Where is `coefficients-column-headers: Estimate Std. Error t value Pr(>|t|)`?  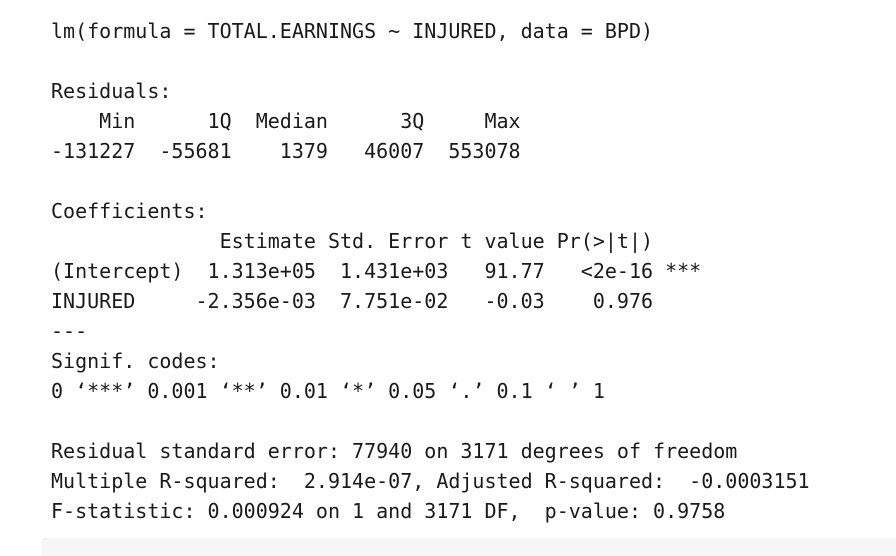 coefficients-column-headers: Estimate Std. Error t value Pr(>|t|) is located at coordinates (376, 241).